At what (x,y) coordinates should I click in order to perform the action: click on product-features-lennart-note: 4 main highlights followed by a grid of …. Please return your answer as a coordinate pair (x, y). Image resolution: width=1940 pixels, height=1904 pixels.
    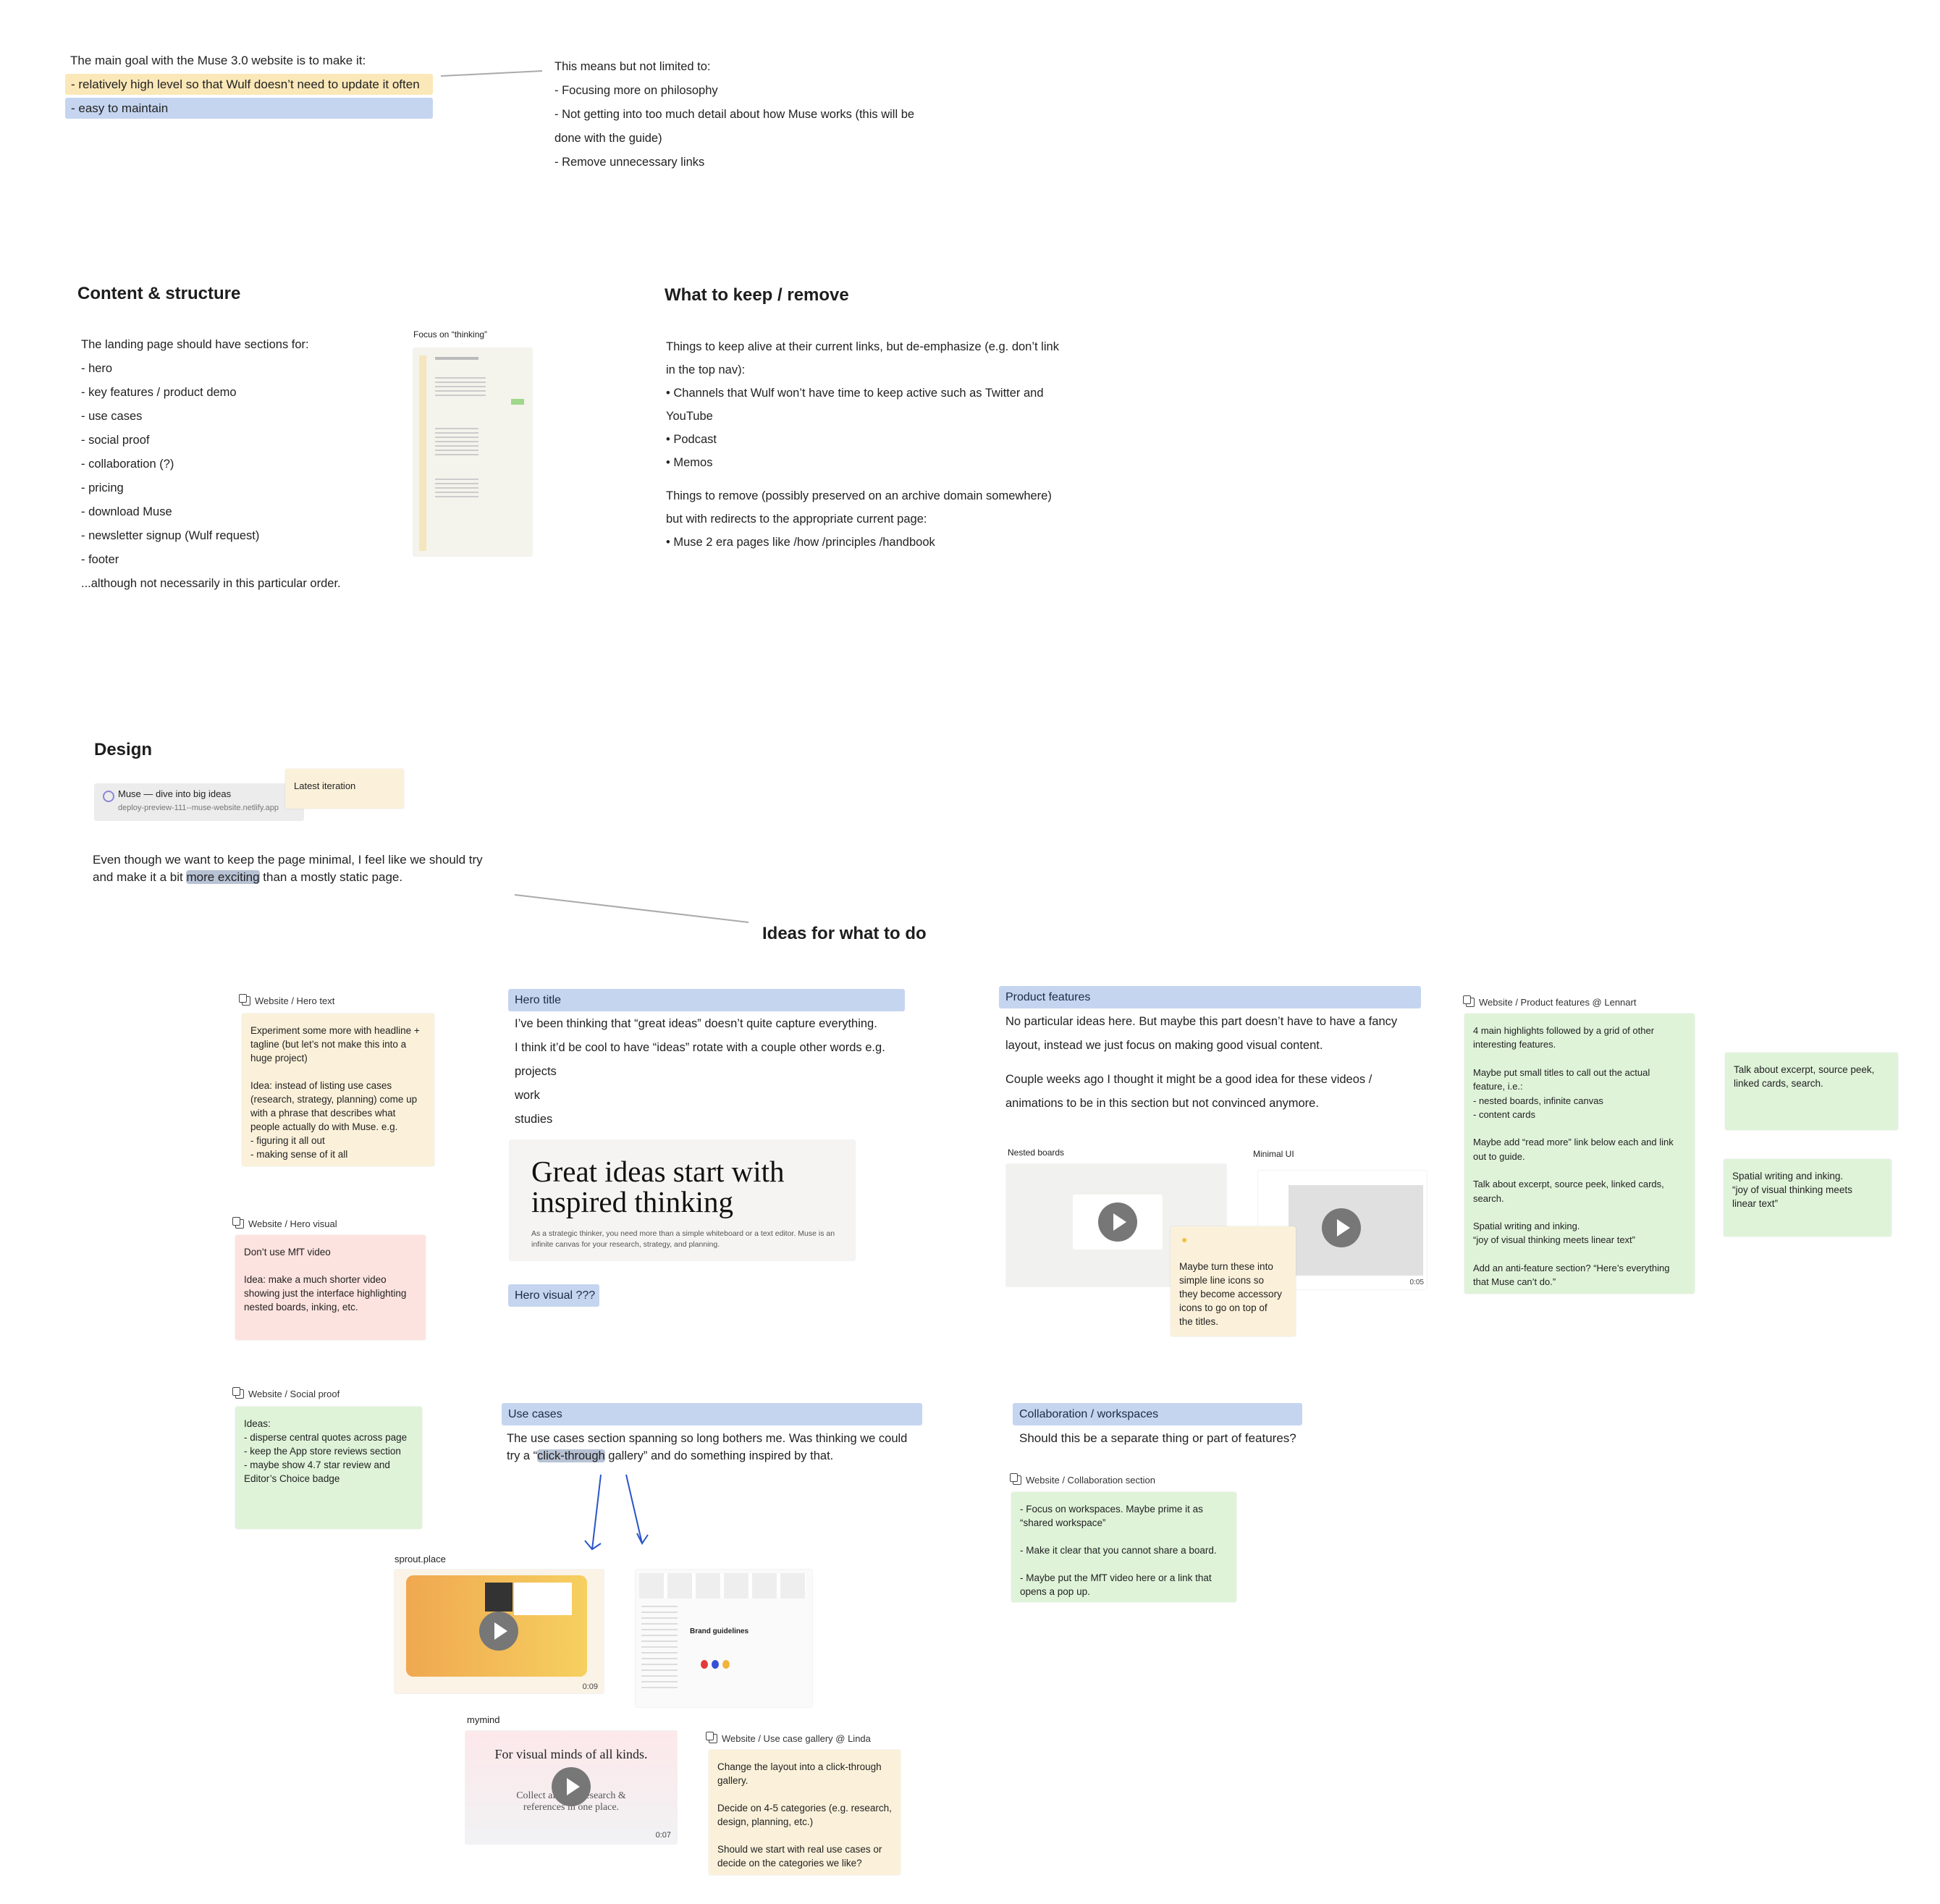
    Looking at the image, I should click on (1579, 1154).